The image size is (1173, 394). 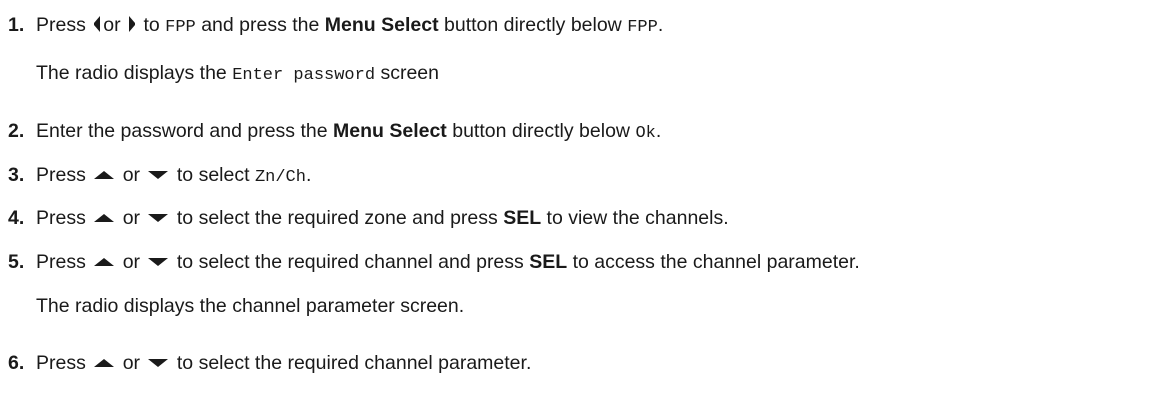 What do you see at coordinates (16, 25) in the screenshot?
I see `step-number: 1.` at bounding box center [16, 25].